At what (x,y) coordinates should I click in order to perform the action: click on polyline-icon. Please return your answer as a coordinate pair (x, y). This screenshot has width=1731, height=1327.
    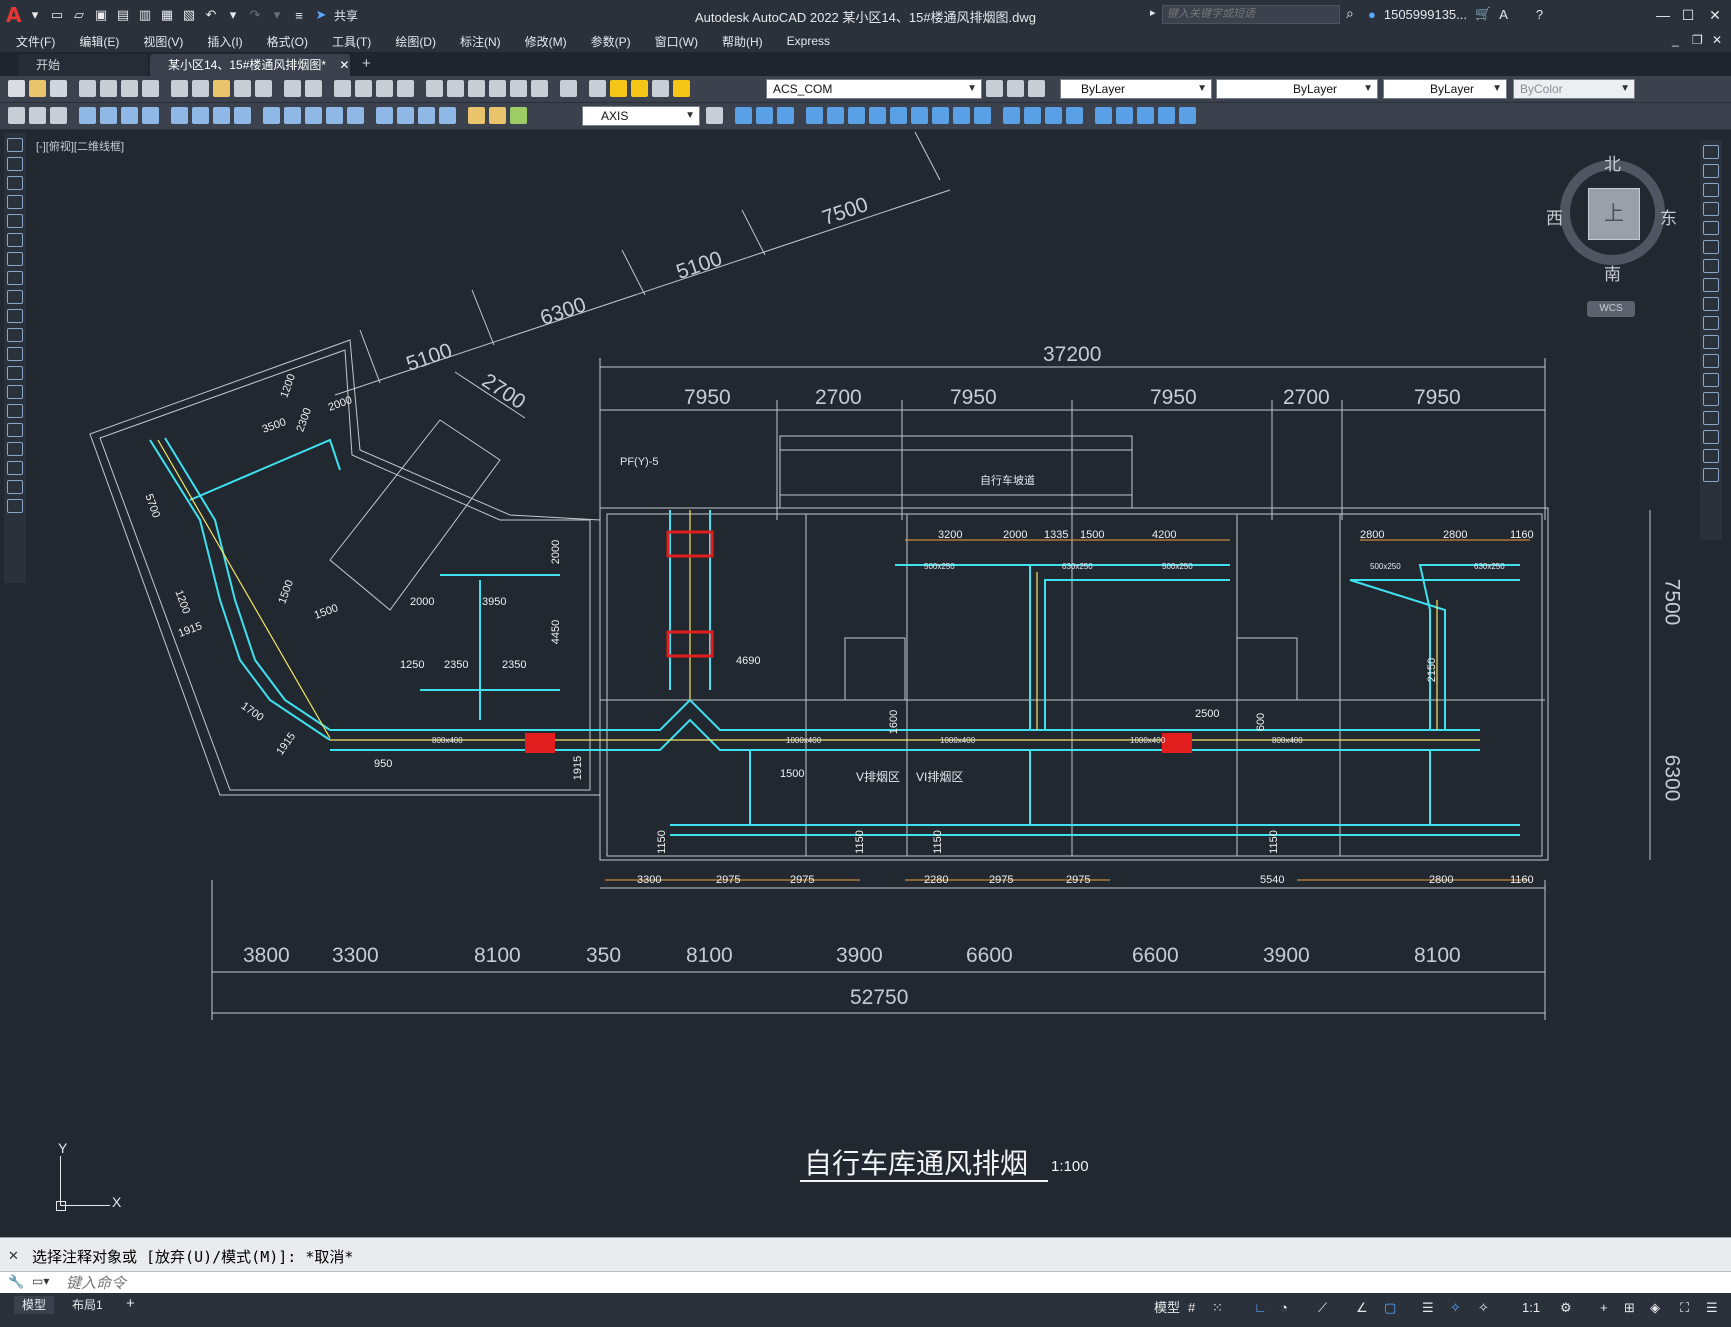
    Looking at the image, I should click on (15, 183).